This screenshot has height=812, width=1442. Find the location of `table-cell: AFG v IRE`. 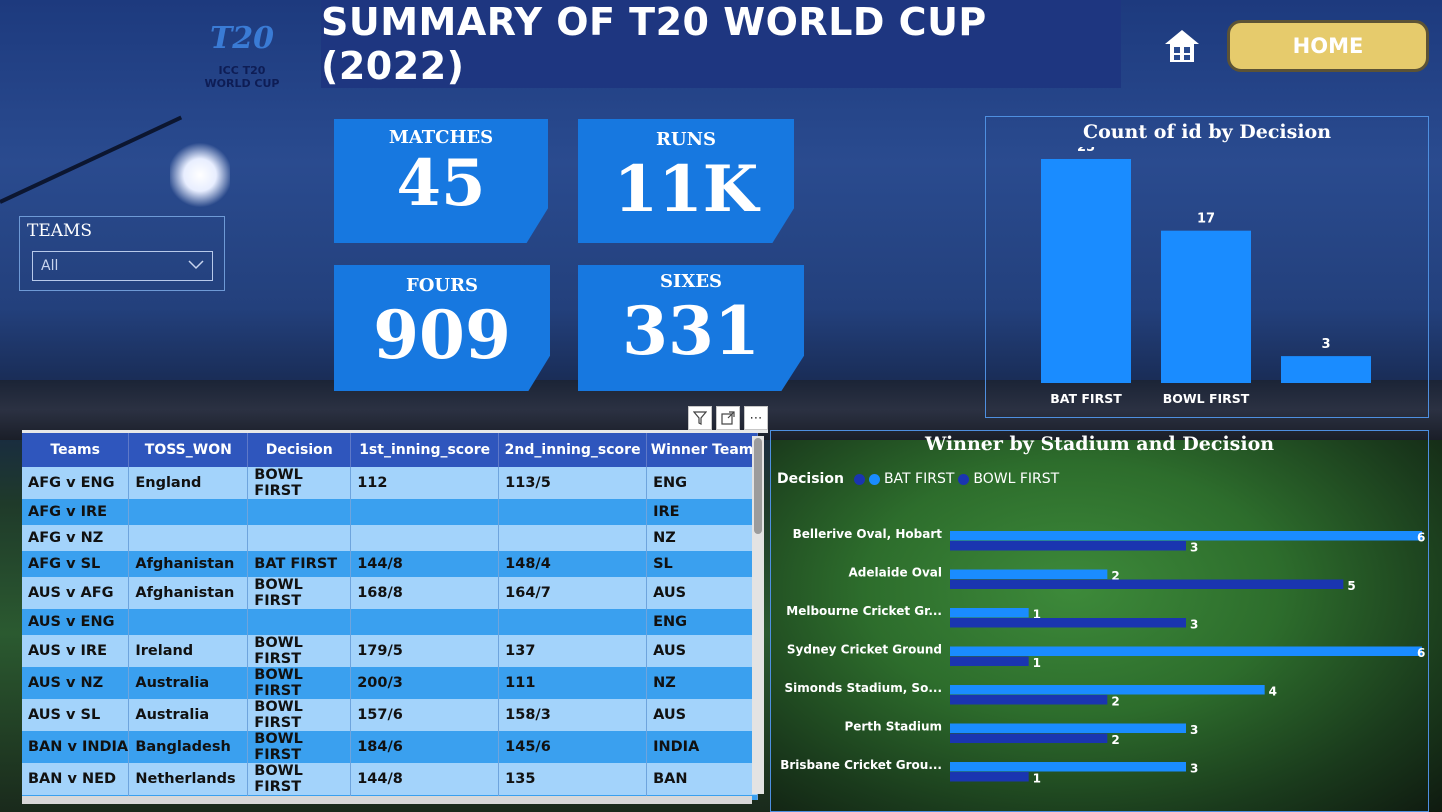

table-cell: AFG v IRE is located at coordinates (76, 512).